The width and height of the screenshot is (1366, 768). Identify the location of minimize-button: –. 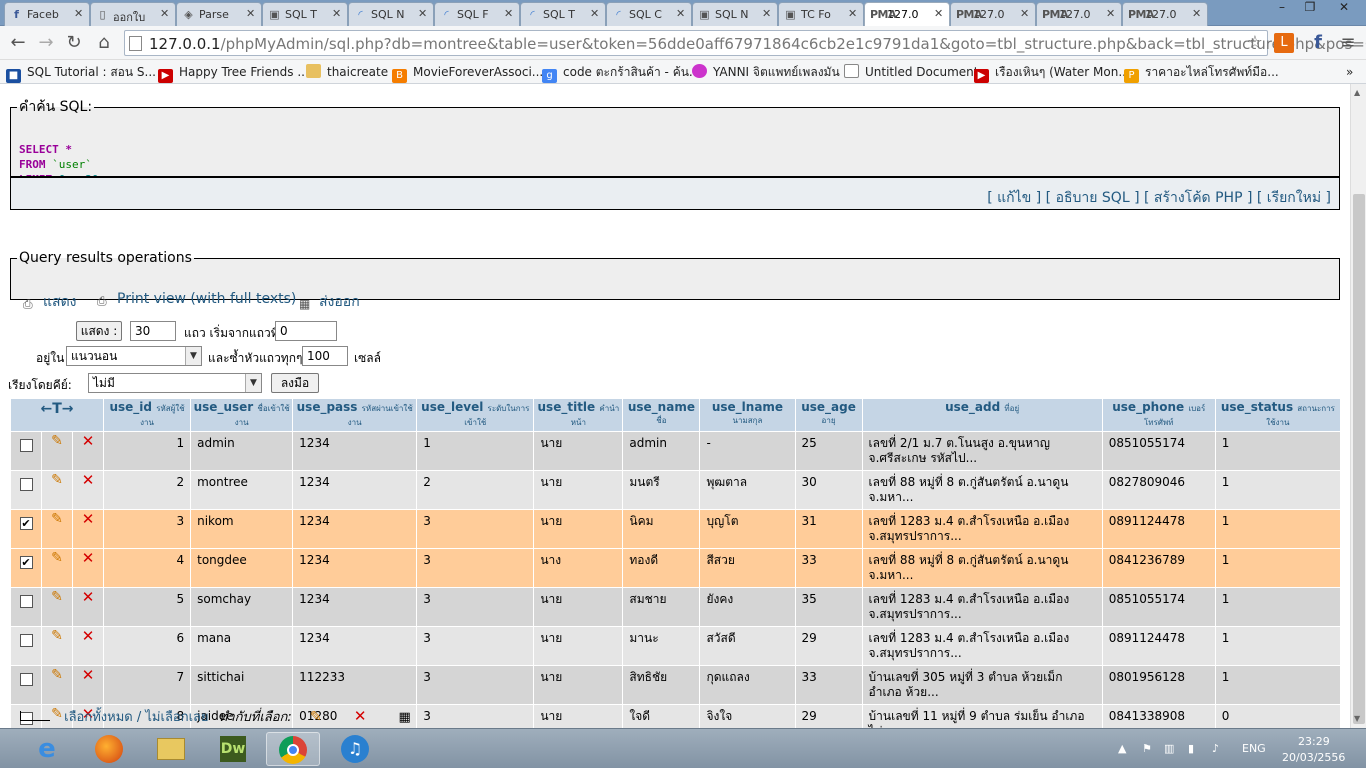
(1282, 10).